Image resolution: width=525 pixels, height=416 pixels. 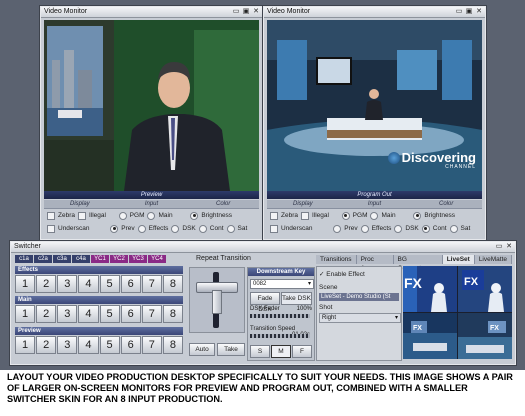 I want to click on dsk-select-value: 0082, so click(x=260, y=284).